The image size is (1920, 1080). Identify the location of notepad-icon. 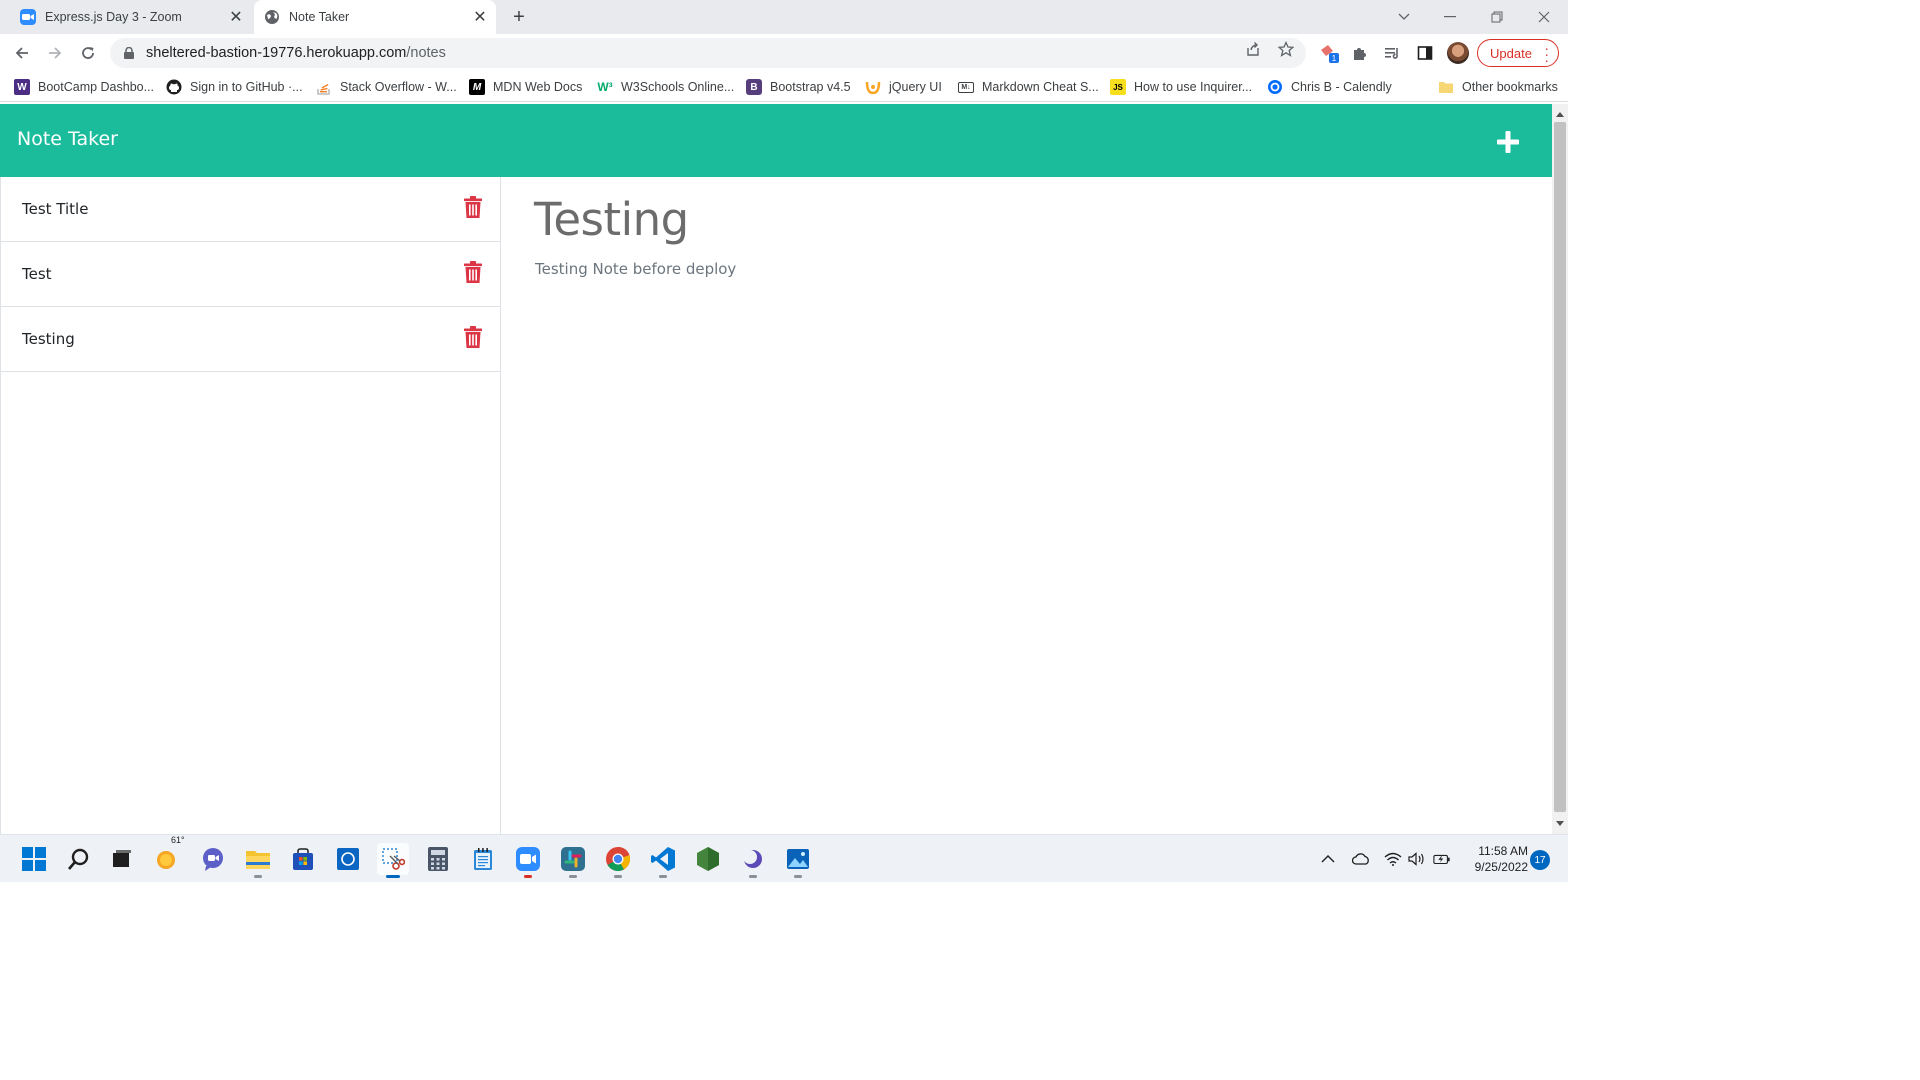
(483, 859).